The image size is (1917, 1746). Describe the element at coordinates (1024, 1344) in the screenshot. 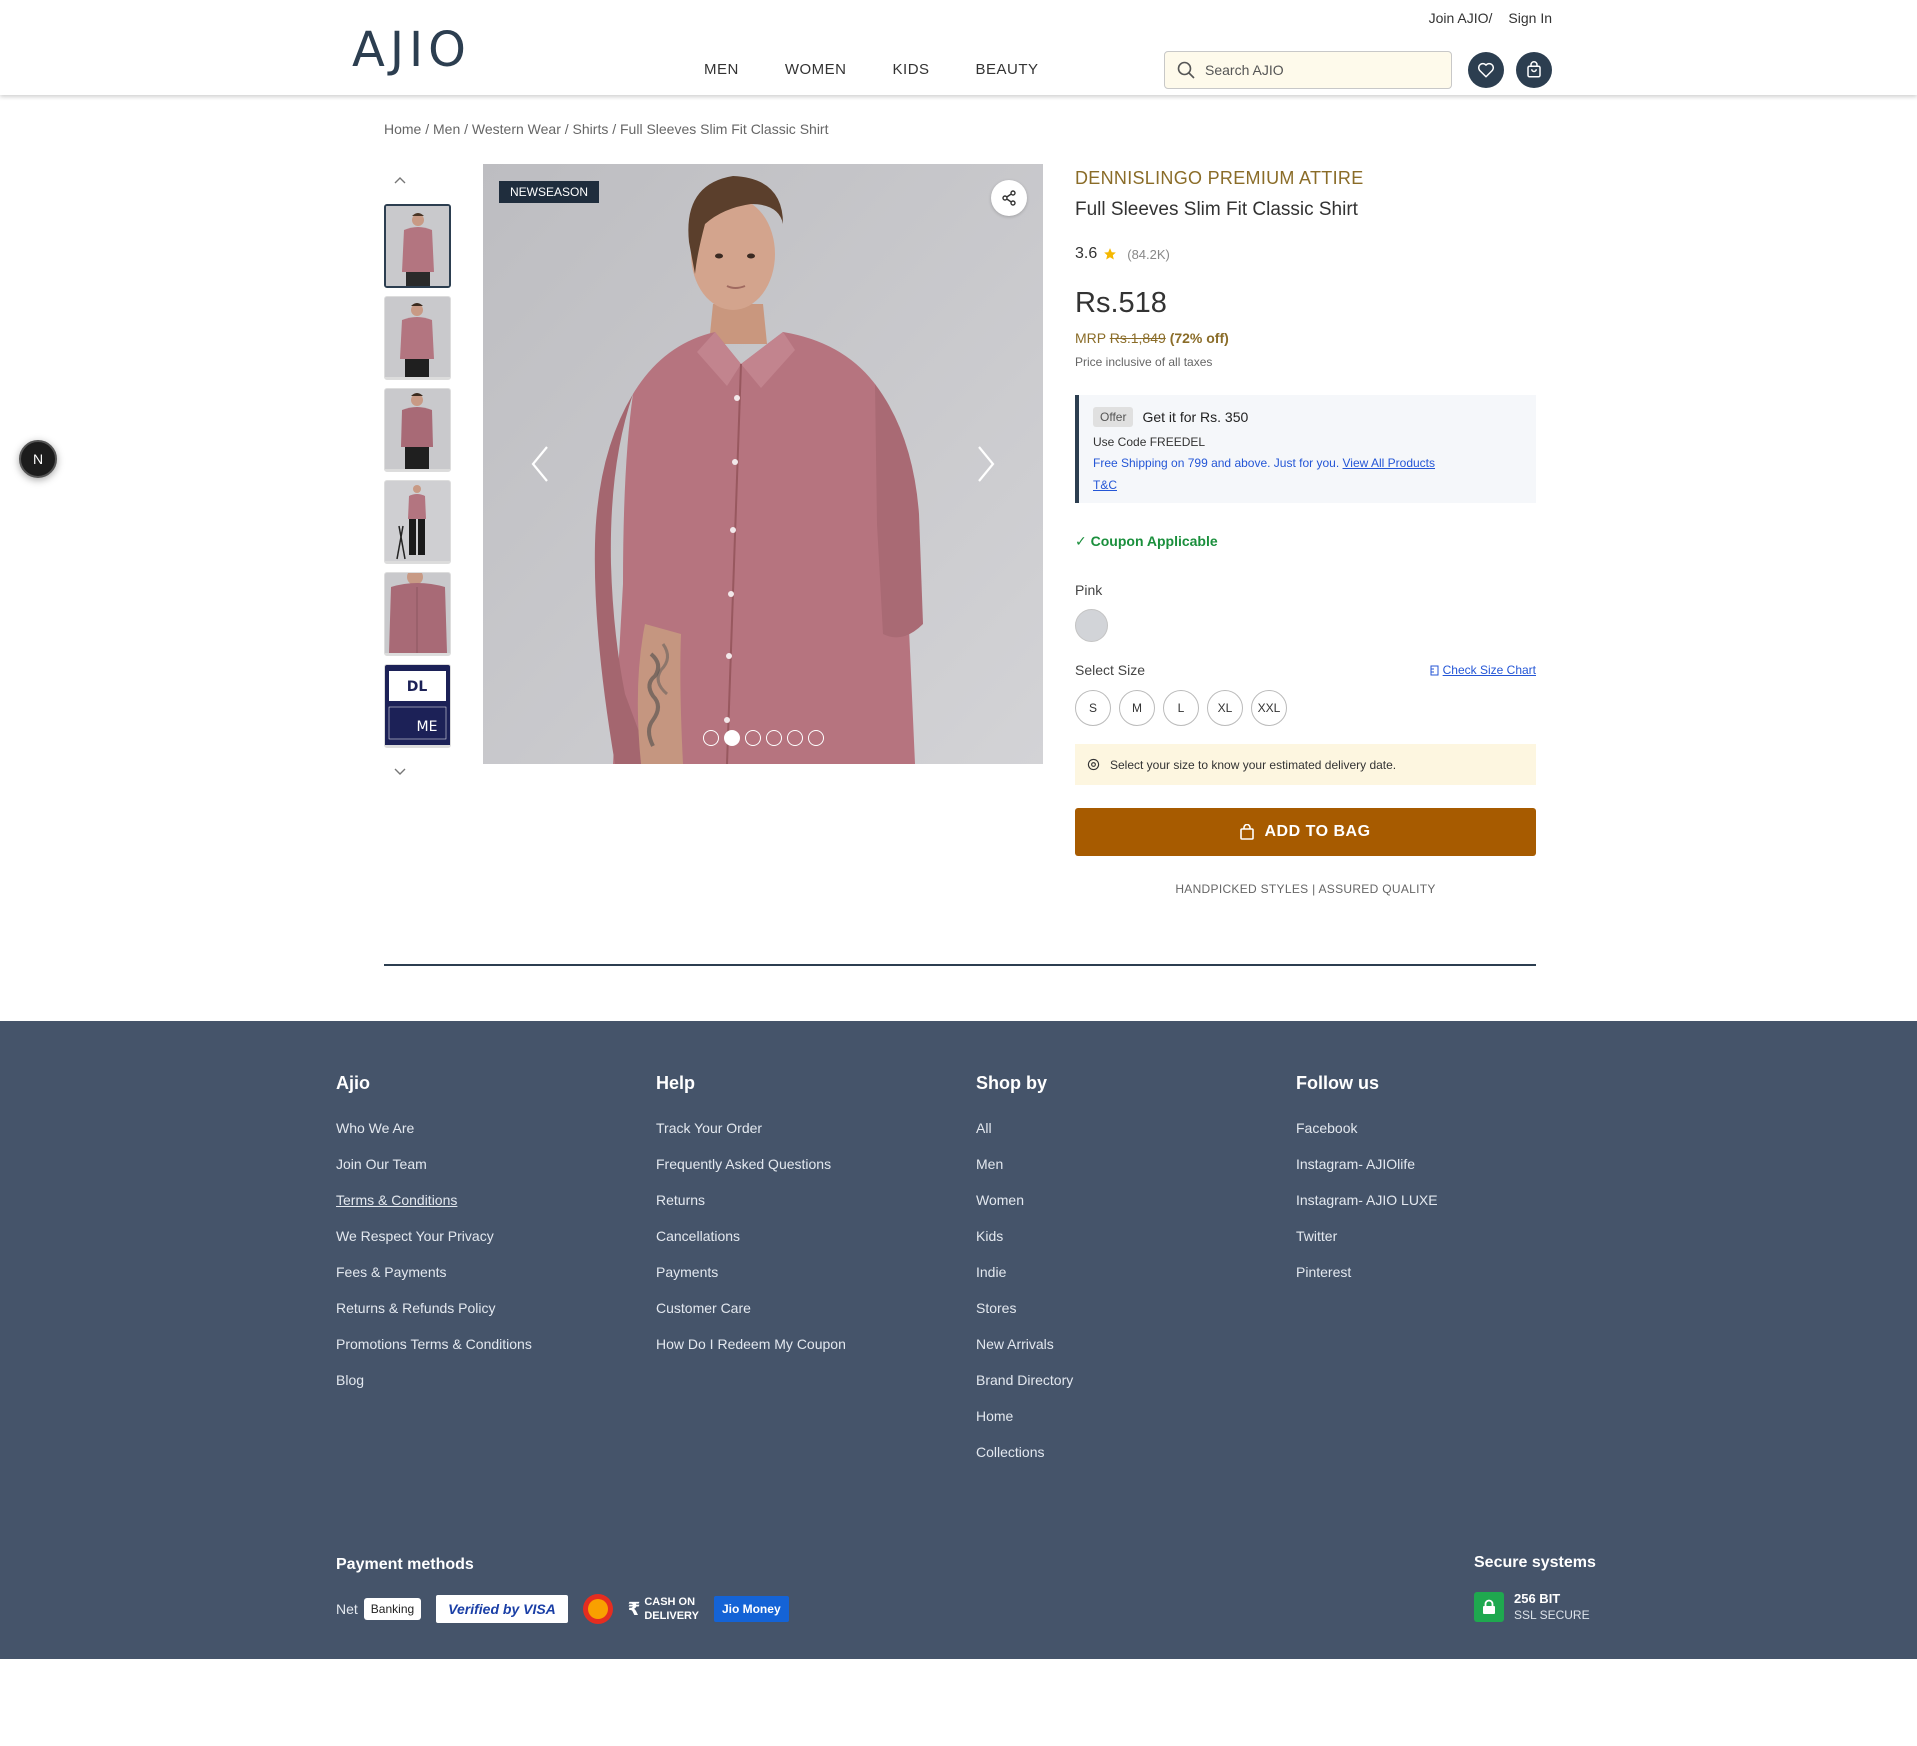

I see `footer-link: New Arrivals` at that location.